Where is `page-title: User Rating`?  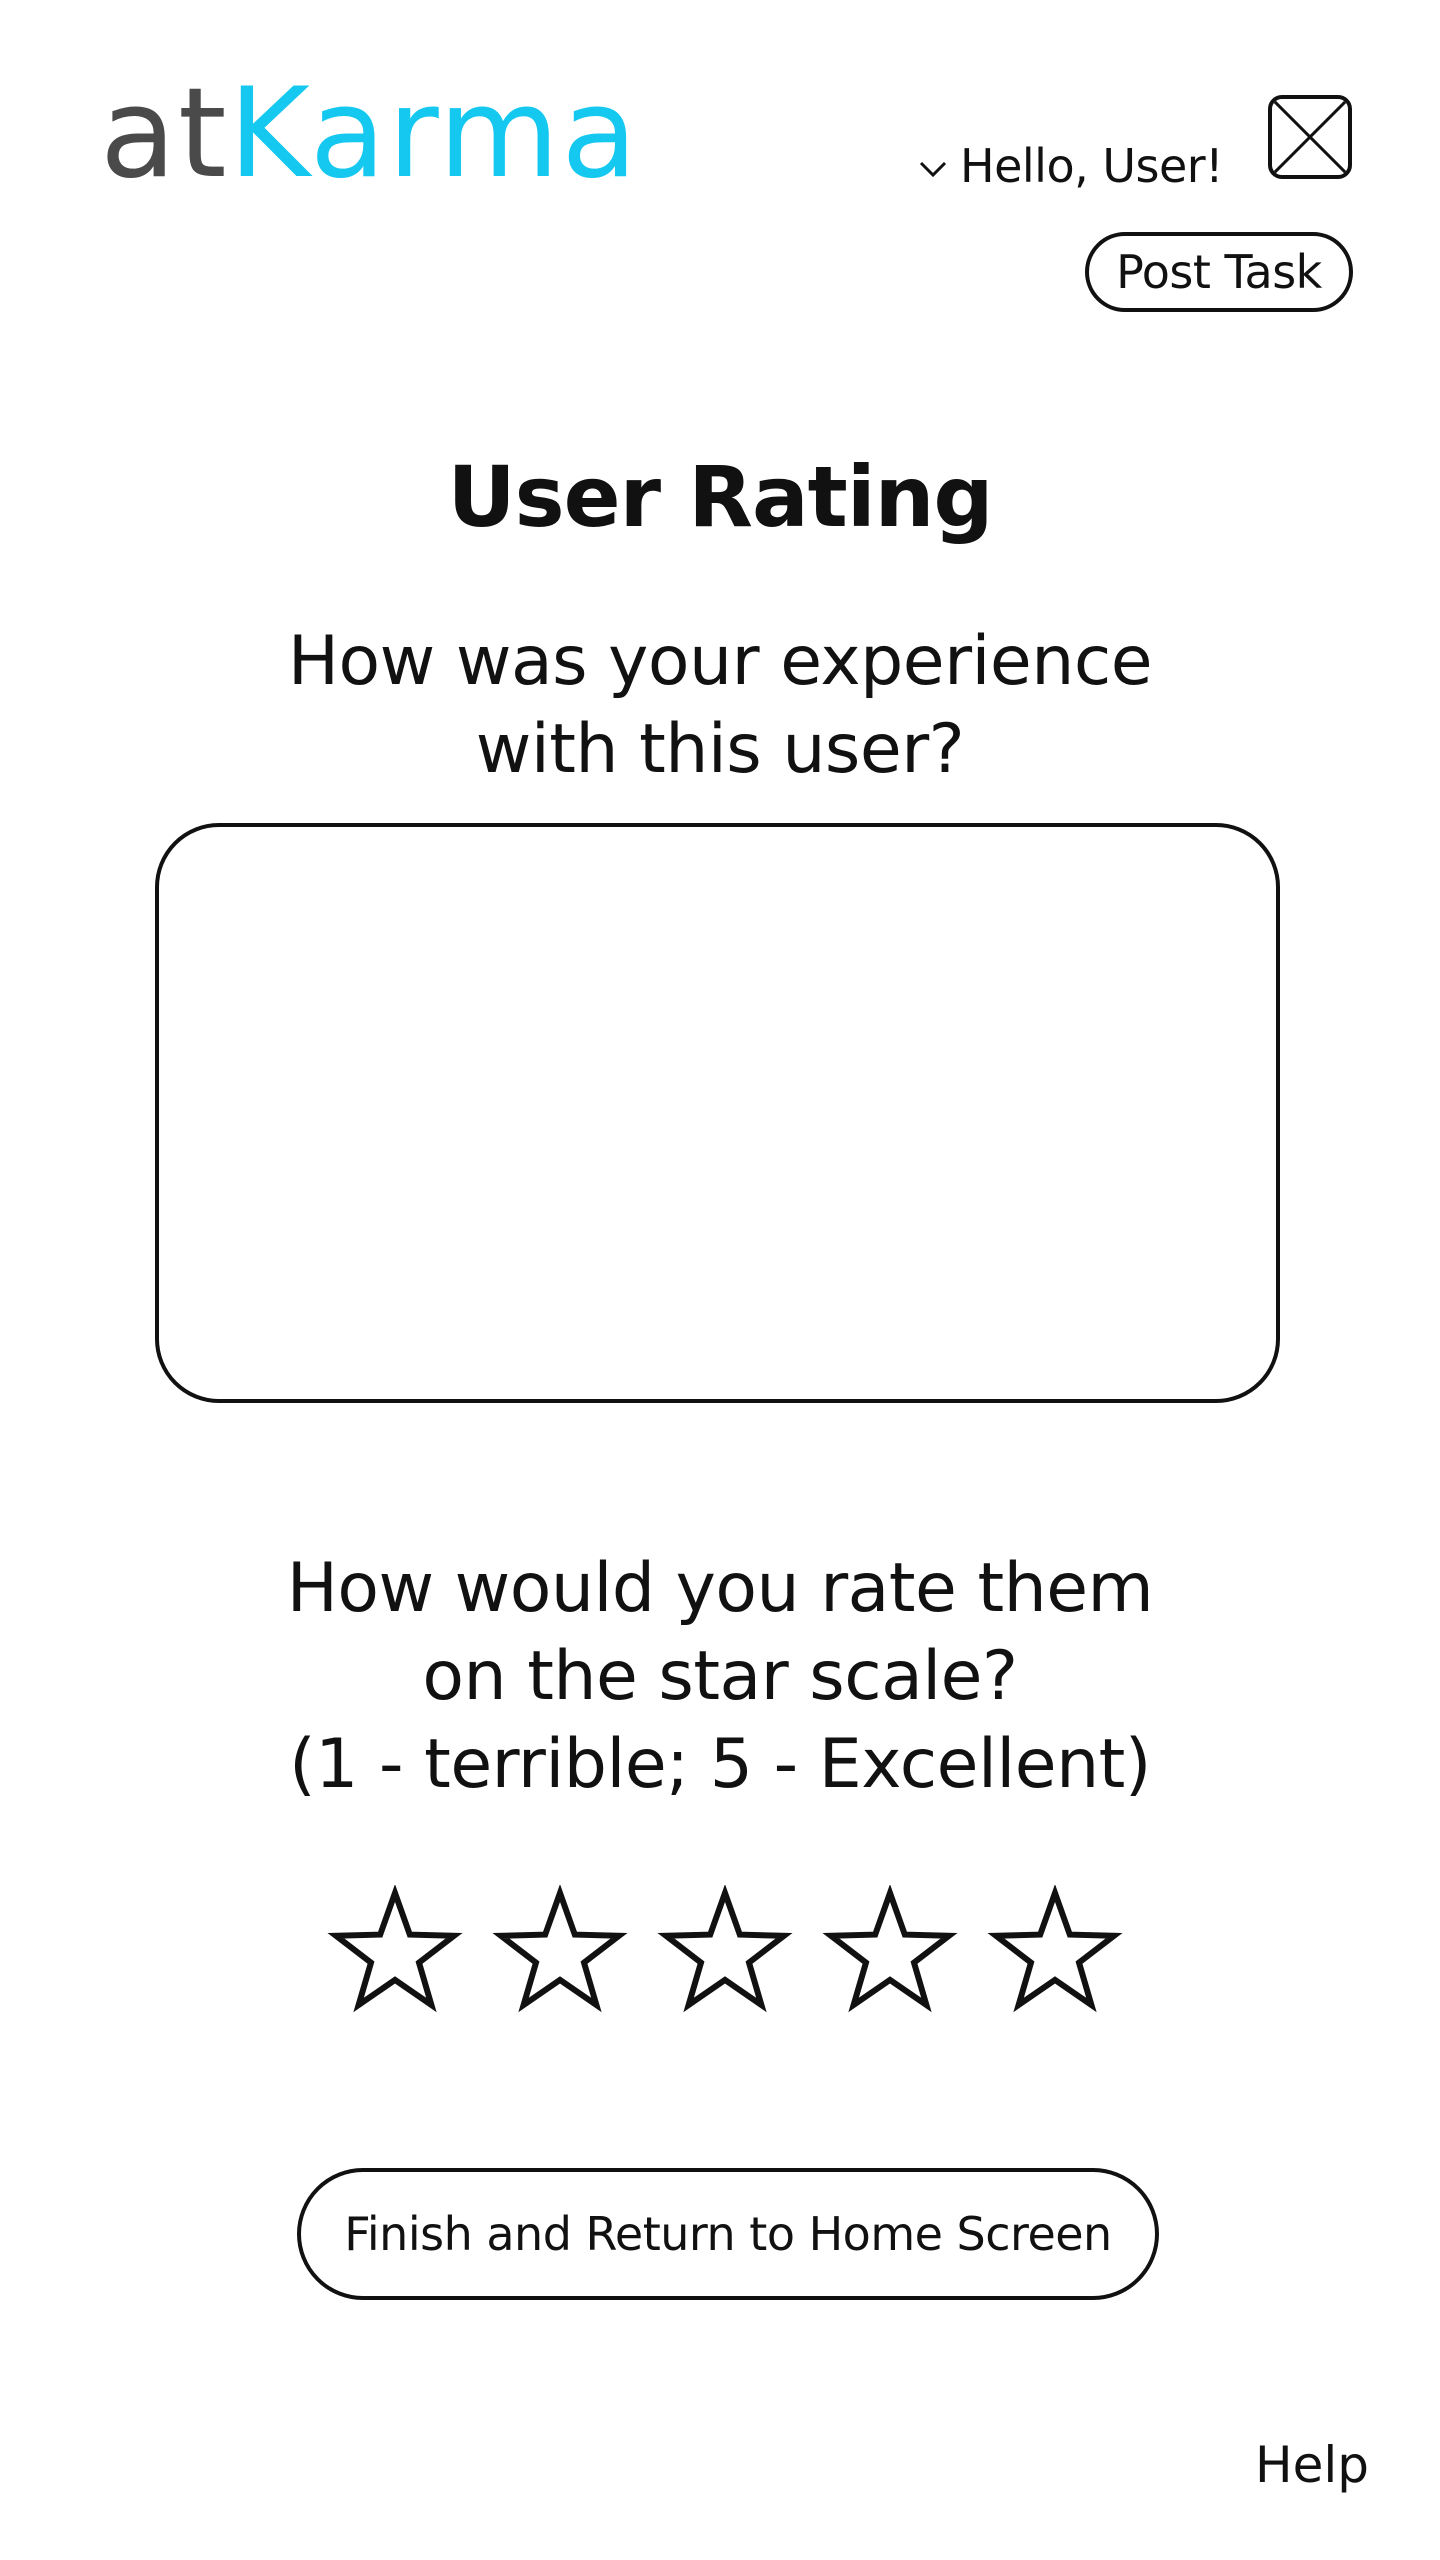
page-title: User Rating is located at coordinates (720, 497).